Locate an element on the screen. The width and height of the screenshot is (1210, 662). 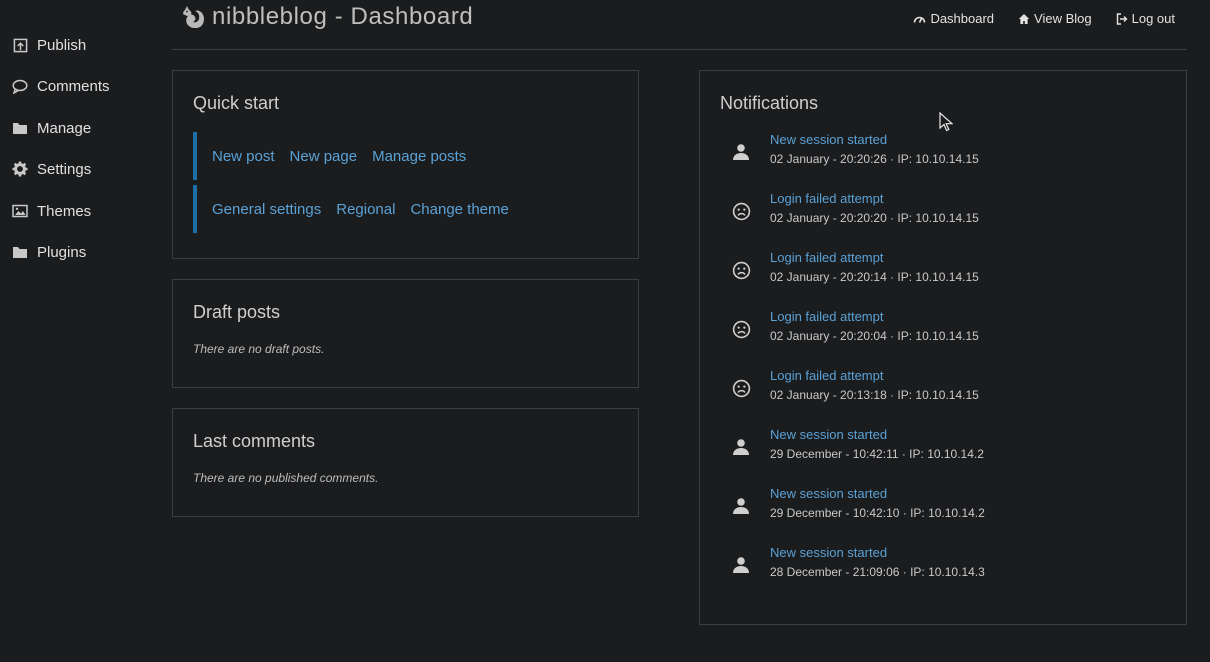
comment-icon is located at coordinates (20, 86).